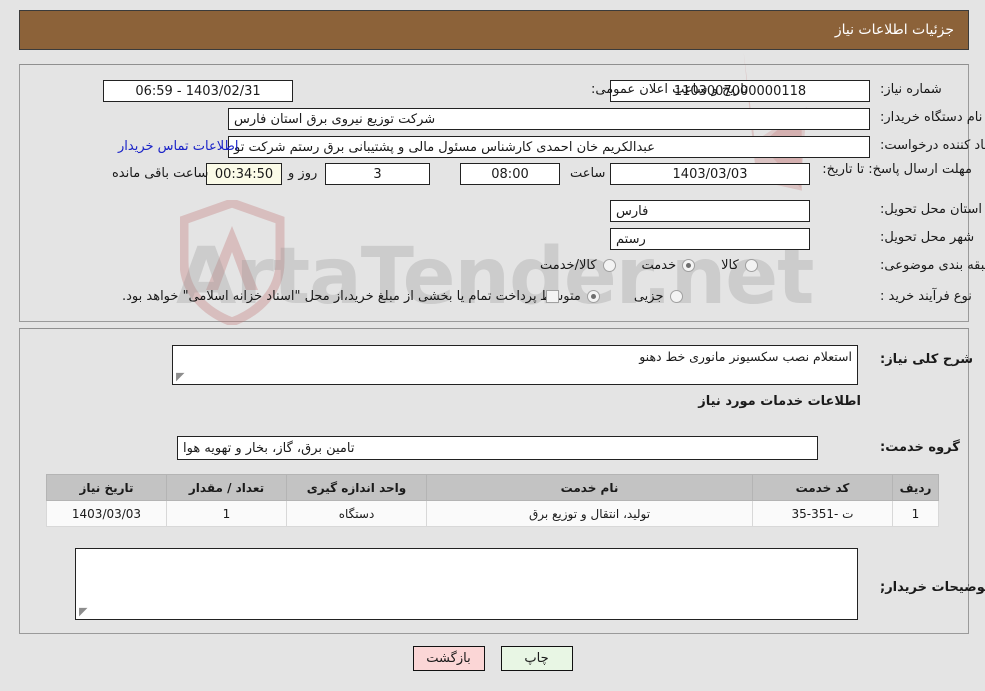 This screenshot has width=985, height=691. Describe the element at coordinates (659, 265) in the screenshot. I see `radio-label: خدمت` at that location.